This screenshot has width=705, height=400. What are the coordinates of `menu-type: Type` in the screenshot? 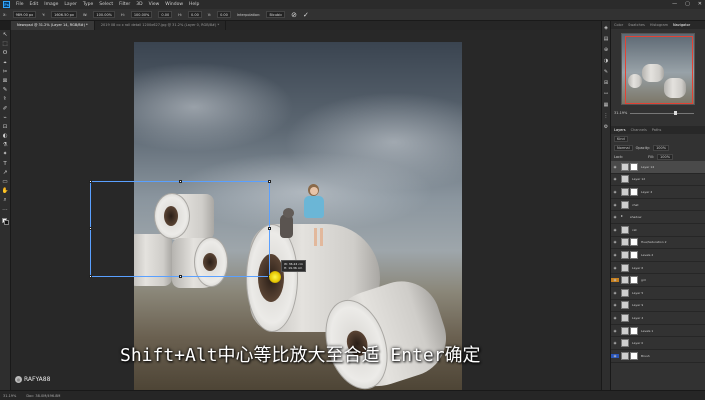 It's located at (88, 4).